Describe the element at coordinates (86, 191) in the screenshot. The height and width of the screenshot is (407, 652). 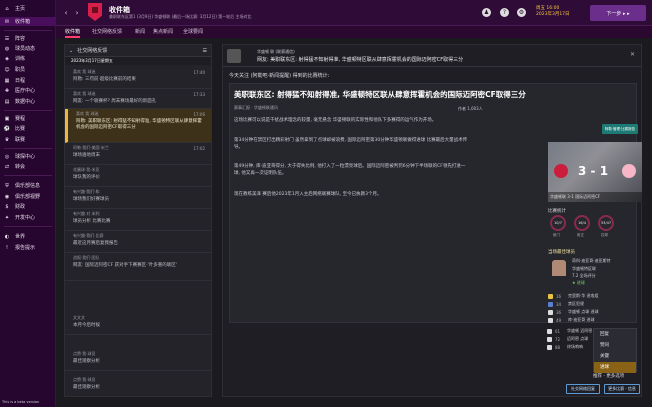
I see `message-sender: 有兴趣·我们·和` at that location.